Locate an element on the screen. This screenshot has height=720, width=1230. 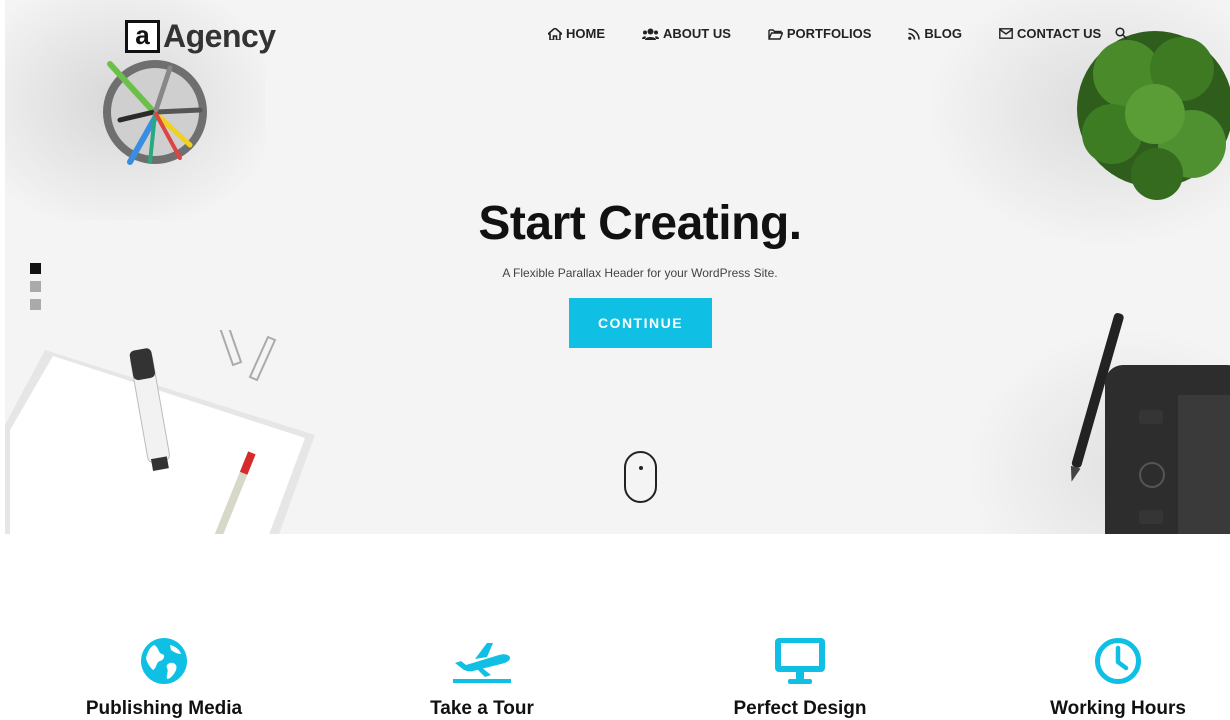
airplane-icon is located at coordinates (482, 663).